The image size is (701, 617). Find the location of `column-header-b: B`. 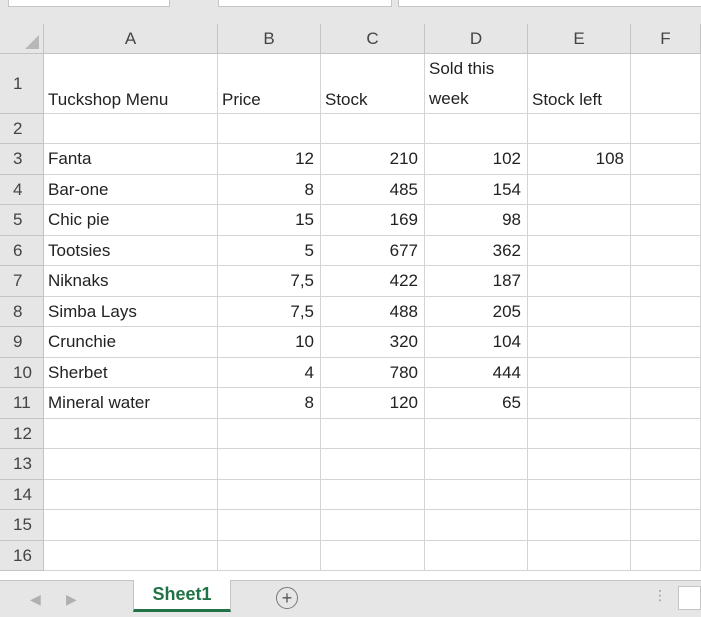

column-header-b: B is located at coordinates (269, 39).